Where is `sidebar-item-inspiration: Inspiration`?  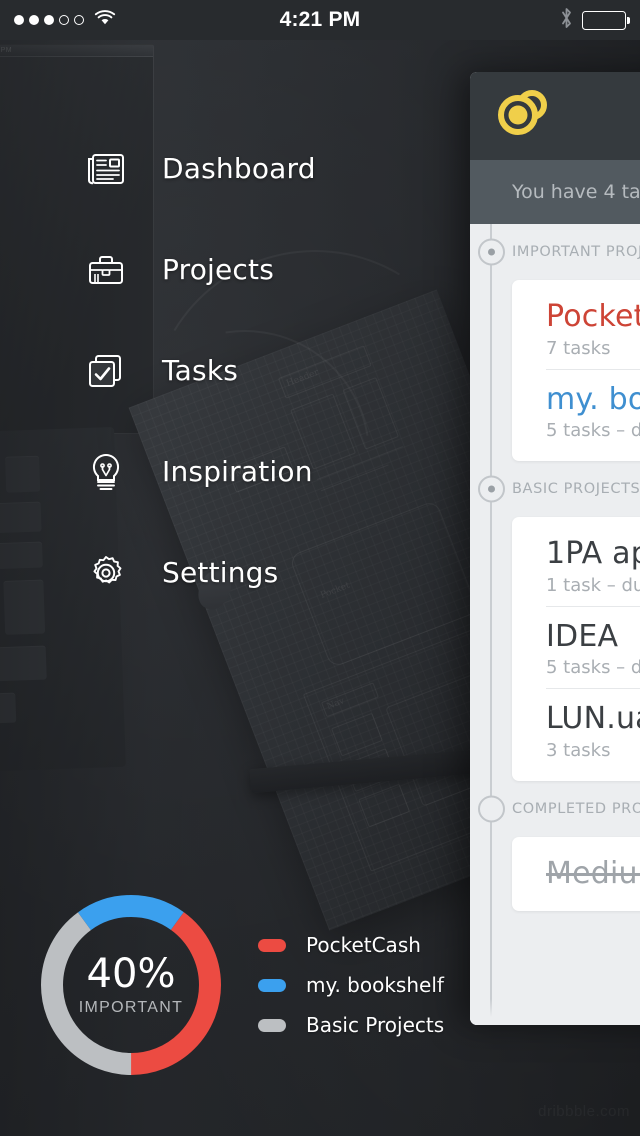 sidebar-item-inspiration: Inspiration is located at coordinates (235, 471).